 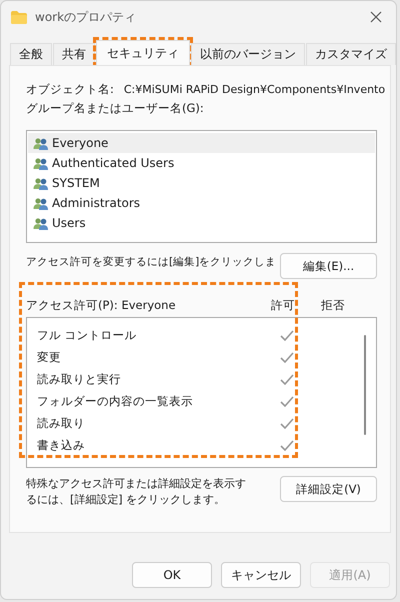 I want to click on object-path: C:¥MiSUMi RAPiD Design¥Components¥Invento, so click(x=255, y=89).